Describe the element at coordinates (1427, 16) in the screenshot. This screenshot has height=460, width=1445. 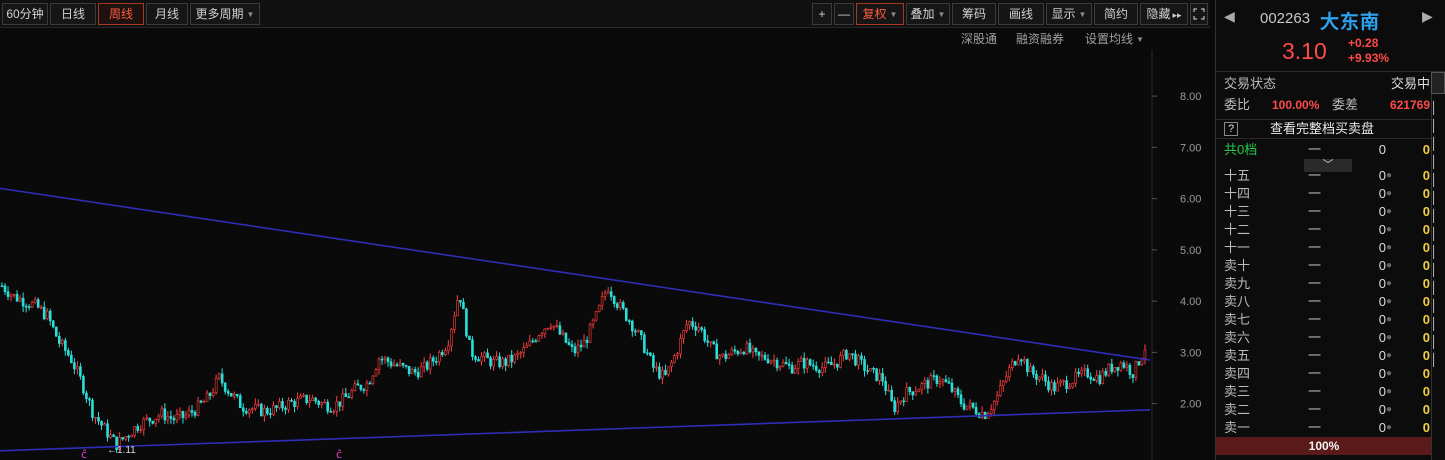
I see `next-stock-icon: ▶` at that location.